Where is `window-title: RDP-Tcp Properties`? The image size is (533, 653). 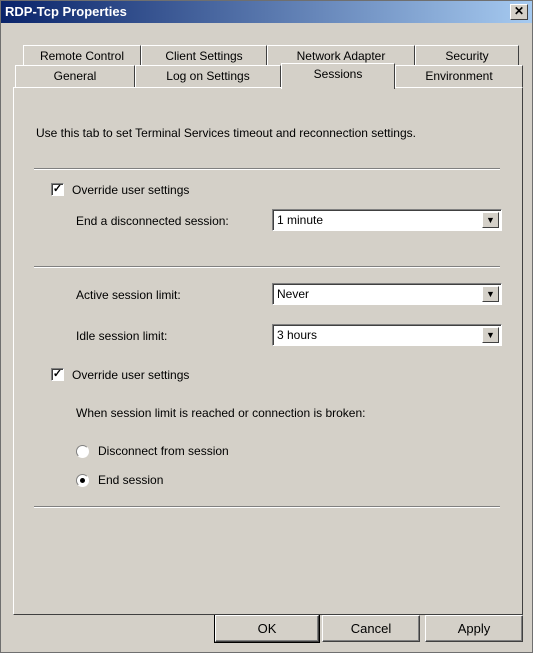 window-title: RDP-Tcp Properties is located at coordinates (66, 11).